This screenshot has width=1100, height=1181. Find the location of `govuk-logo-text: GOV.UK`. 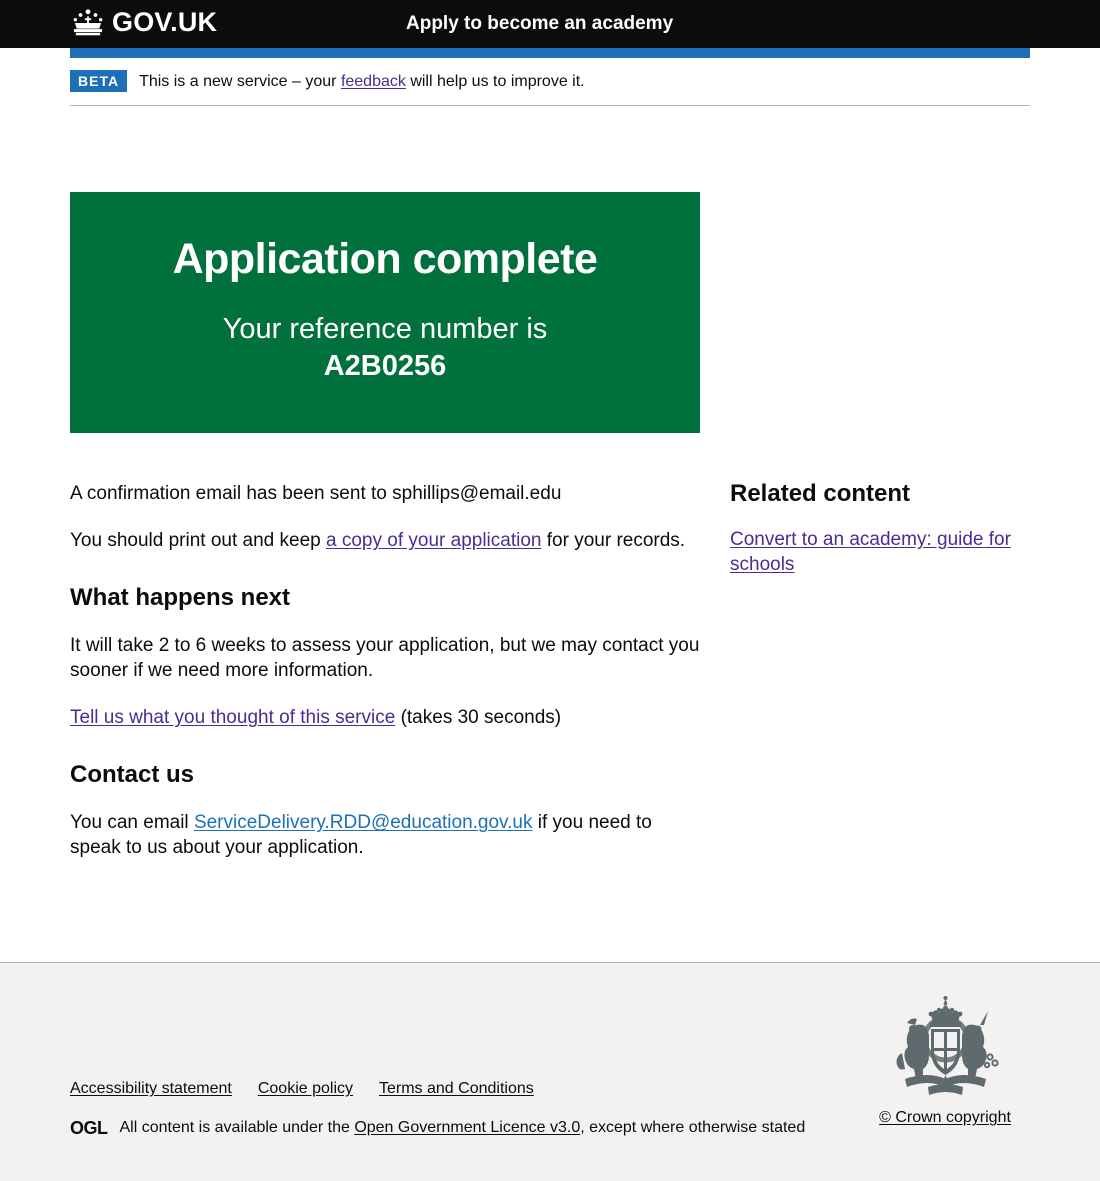

govuk-logo-text: GOV.UK is located at coordinates (165, 22).